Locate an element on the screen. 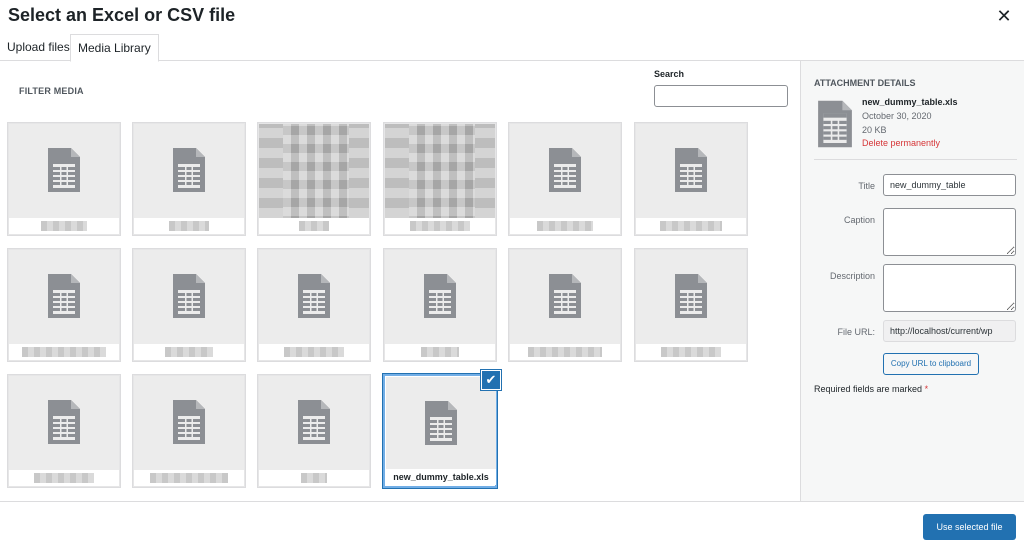  required-fields-note: Required fields are marked * is located at coordinates (871, 389).